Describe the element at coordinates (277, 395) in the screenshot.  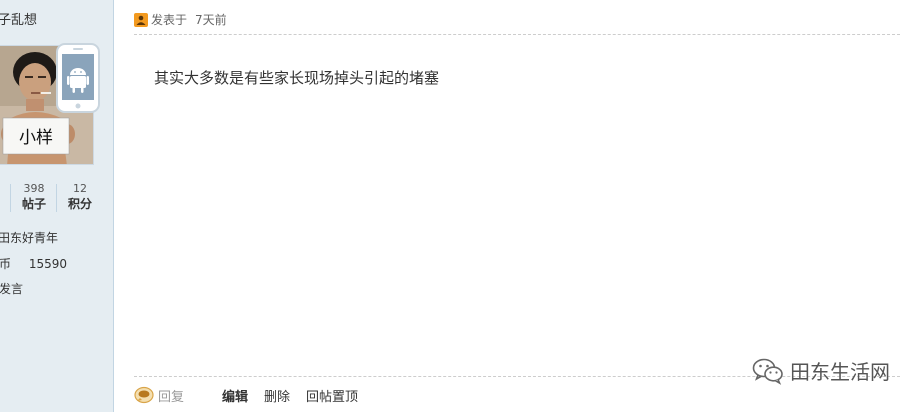
I see `delete-link: 删除` at that location.